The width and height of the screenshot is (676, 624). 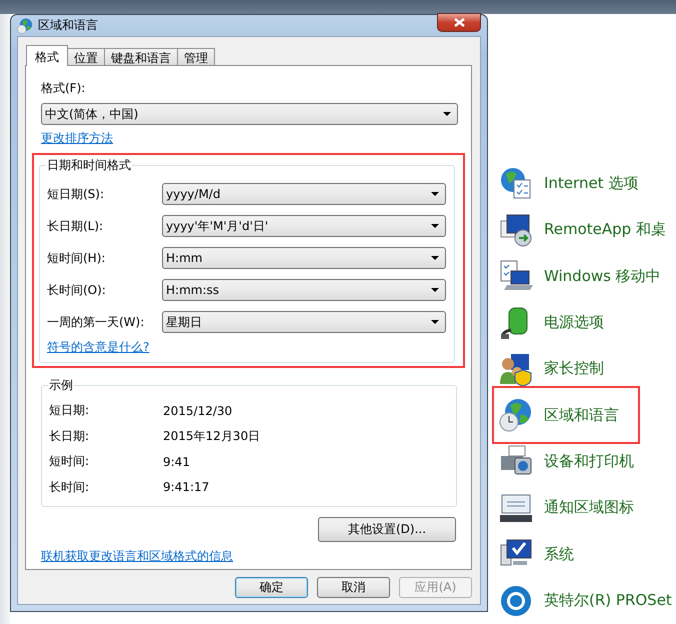 What do you see at coordinates (86, 56) in the screenshot?
I see `tab: 位置` at bounding box center [86, 56].